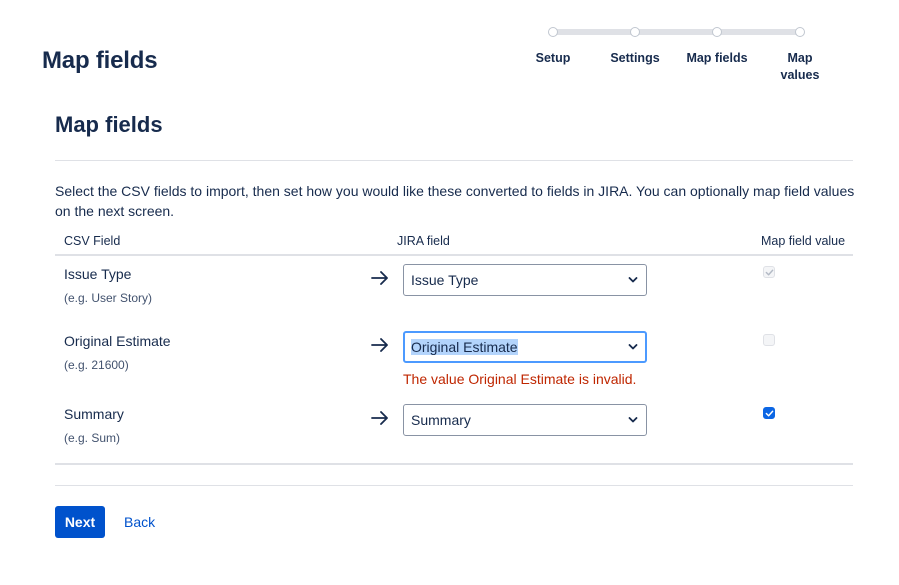 The height and width of the screenshot is (585, 899). Describe the element at coordinates (100, 60) in the screenshot. I see `page-title: Map fields` at that location.